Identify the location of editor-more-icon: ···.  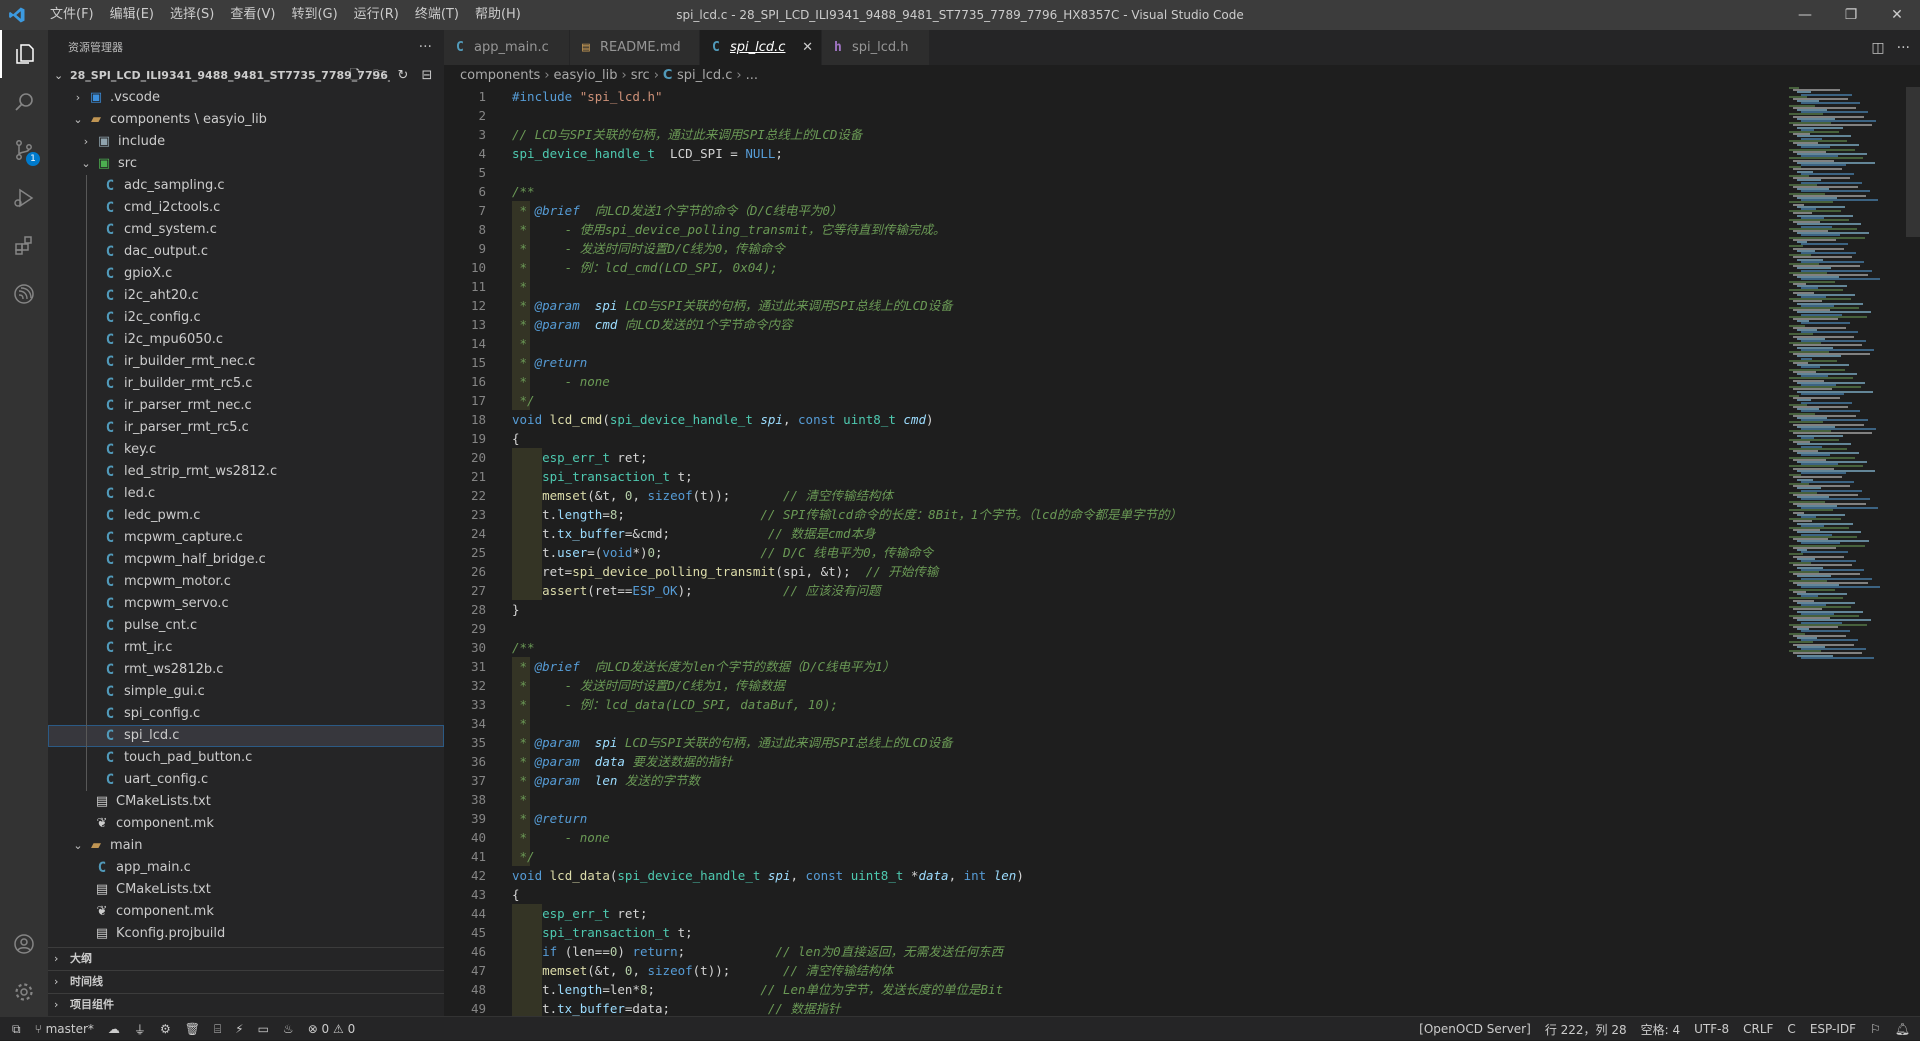
(1903, 48).